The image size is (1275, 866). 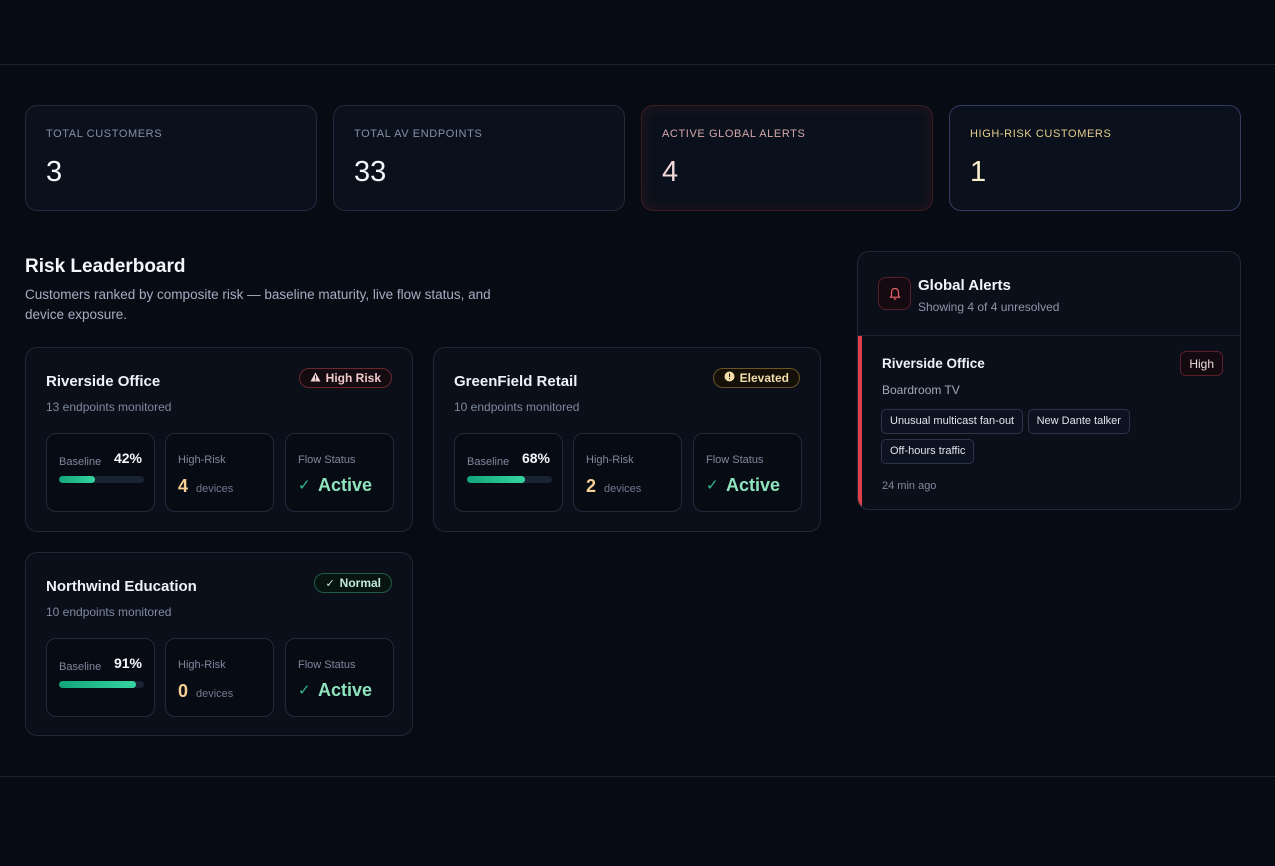 What do you see at coordinates (1095, 158) in the screenshot?
I see `stat-card-high-risk-customers: HIGH-RISK CUSTOMERS 1` at bounding box center [1095, 158].